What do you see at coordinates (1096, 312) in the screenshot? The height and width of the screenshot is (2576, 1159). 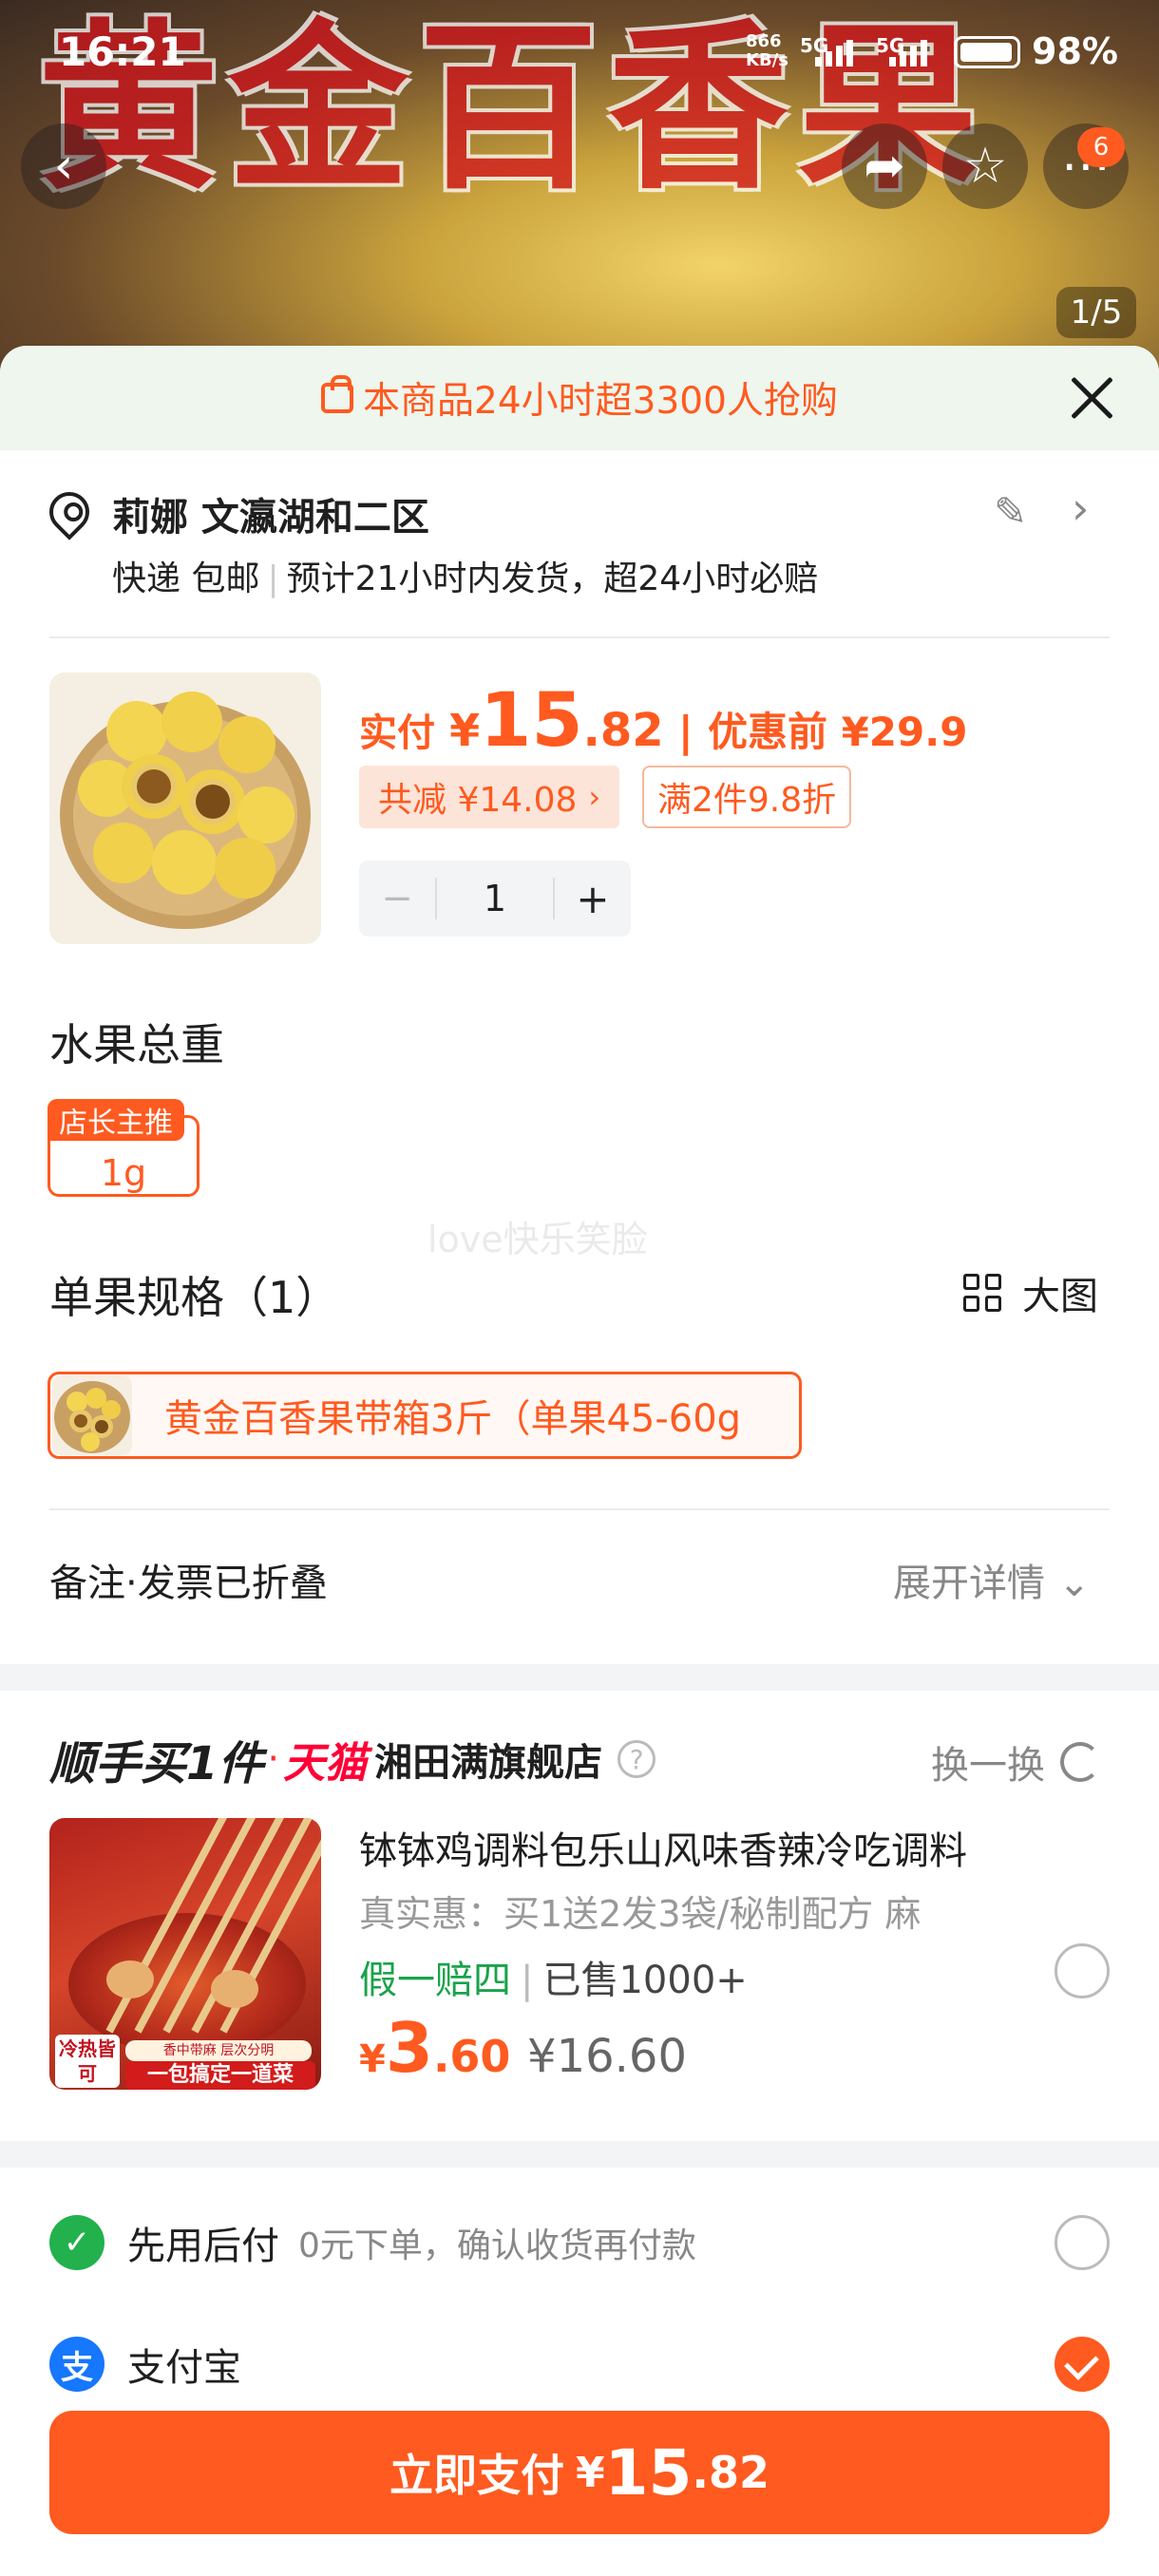 I see `image-page-indicator: 1/5` at bounding box center [1096, 312].